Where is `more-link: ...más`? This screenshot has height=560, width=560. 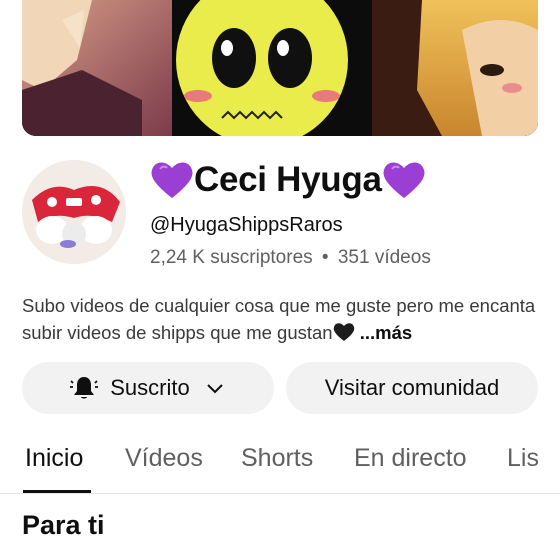 more-link: ...más is located at coordinates (386, 332).